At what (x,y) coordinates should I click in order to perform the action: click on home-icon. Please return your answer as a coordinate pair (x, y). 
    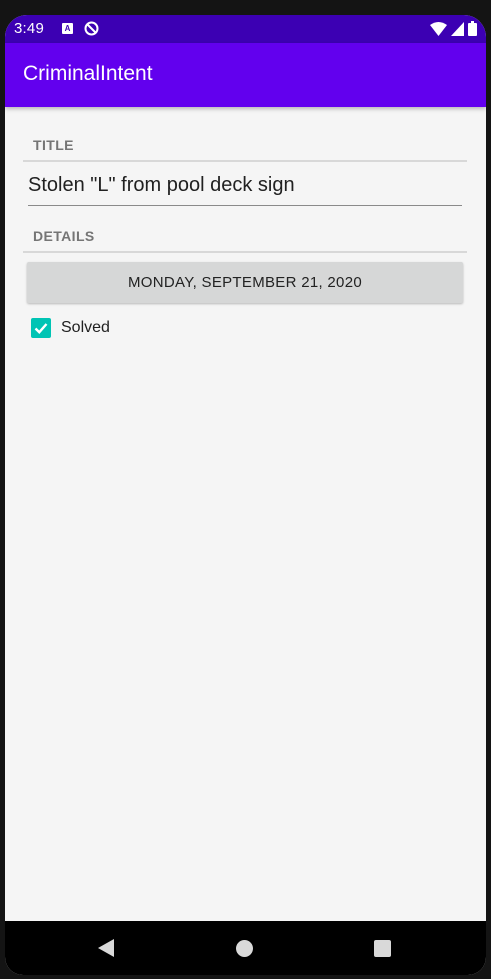
    Looking at the image, I should click on (244, 948).